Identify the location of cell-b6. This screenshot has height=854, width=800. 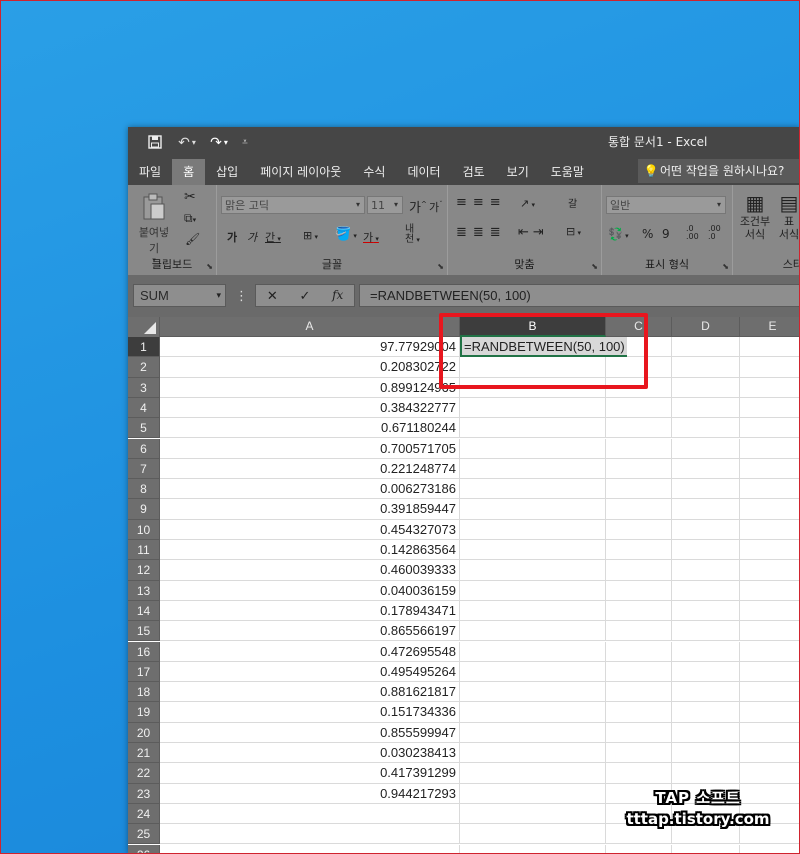
(533, 448).